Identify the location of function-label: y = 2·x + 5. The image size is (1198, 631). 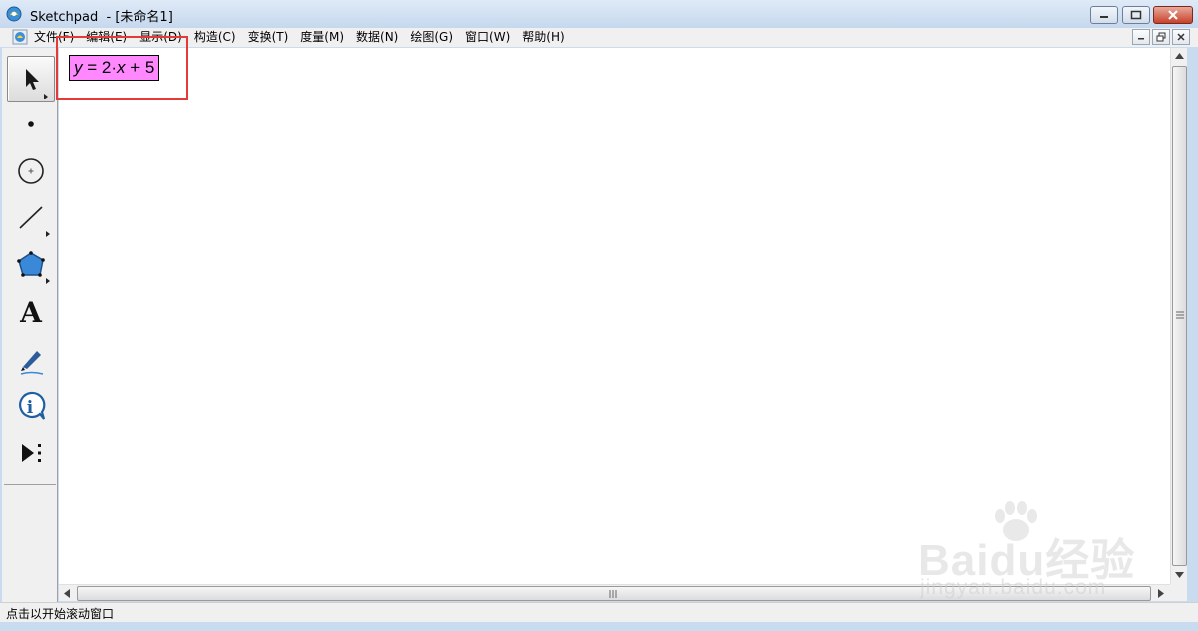
(114, 68).